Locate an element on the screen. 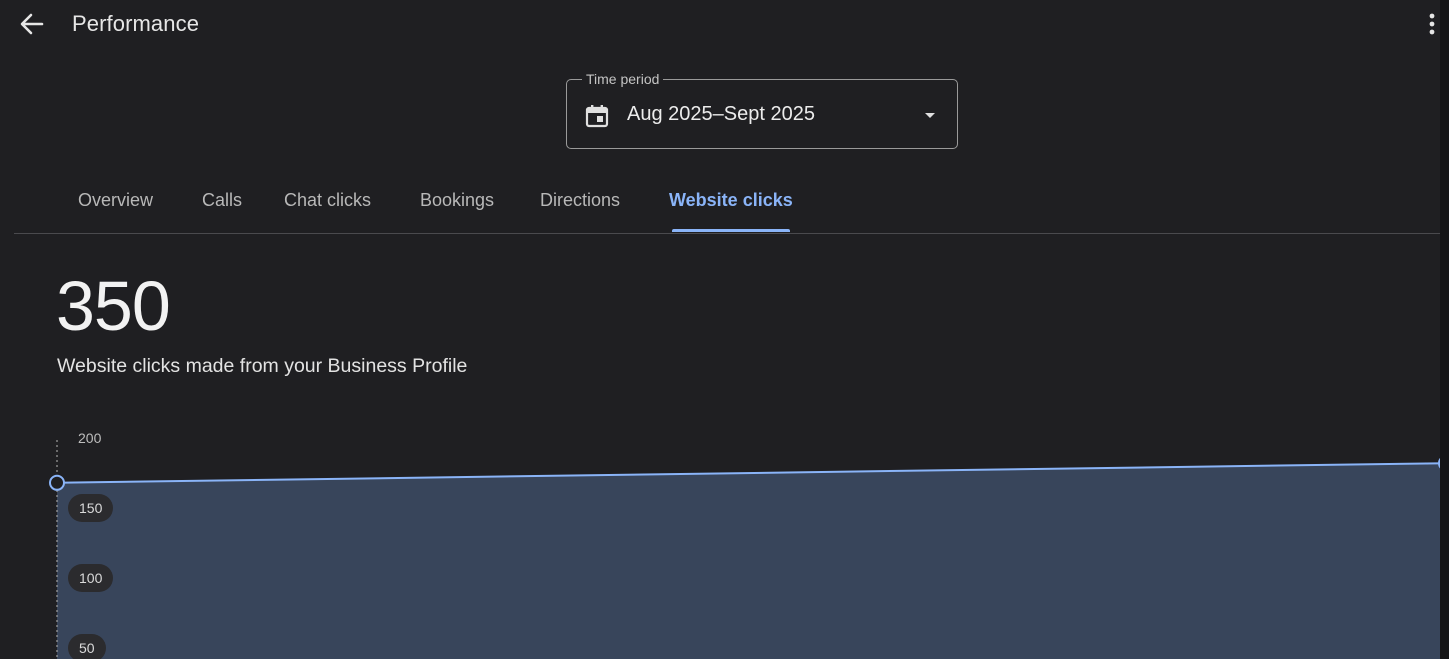  tab-bookings: Bookings is located at coordinates (457, 200).